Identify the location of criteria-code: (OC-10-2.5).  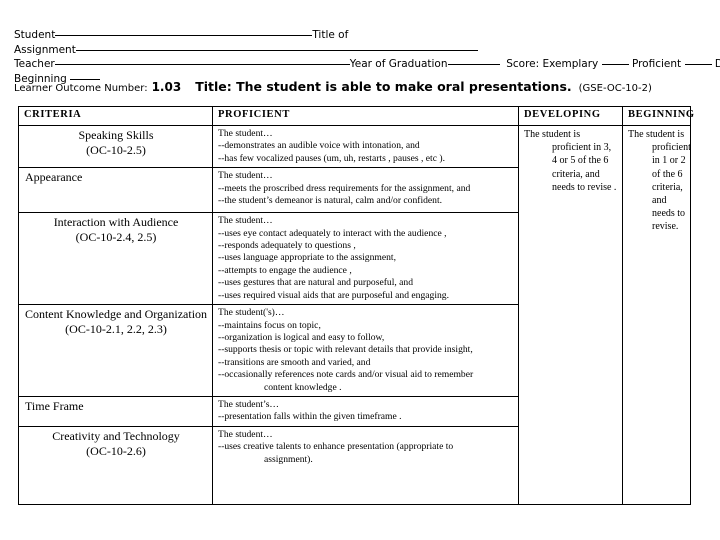
(116, 149).